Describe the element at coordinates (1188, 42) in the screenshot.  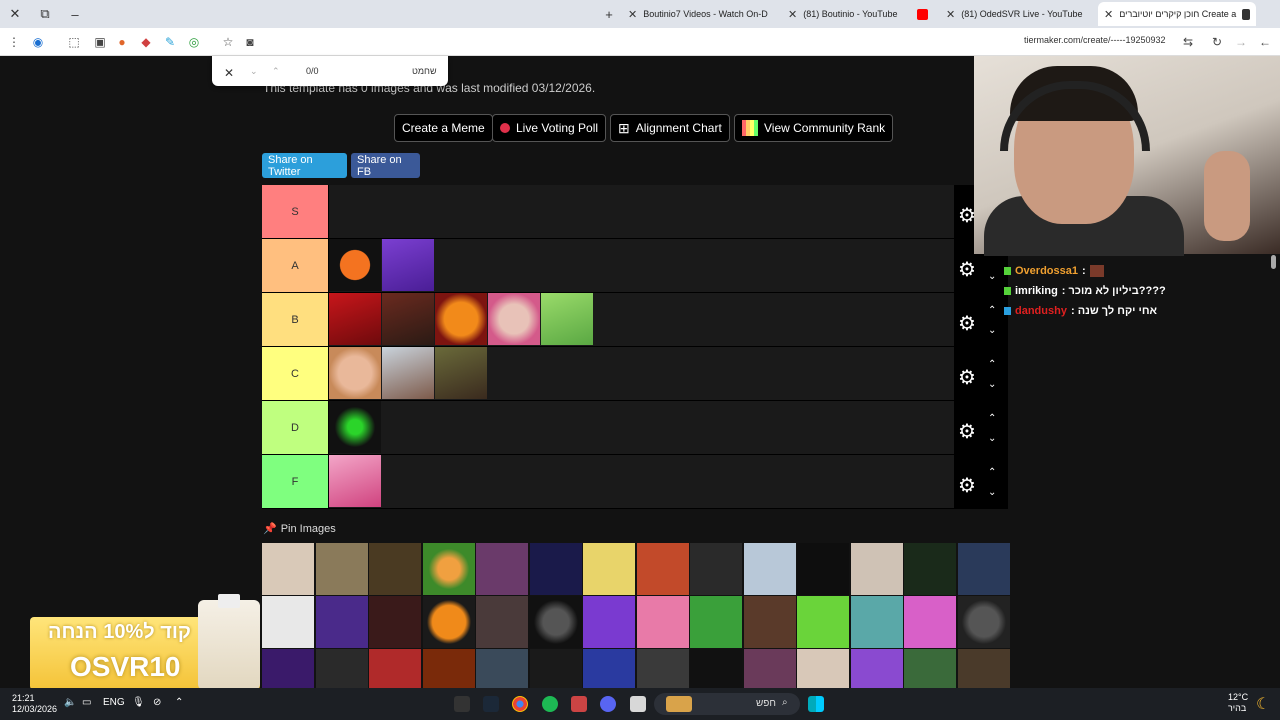
I see `tune-icon: ⇆` at that location.